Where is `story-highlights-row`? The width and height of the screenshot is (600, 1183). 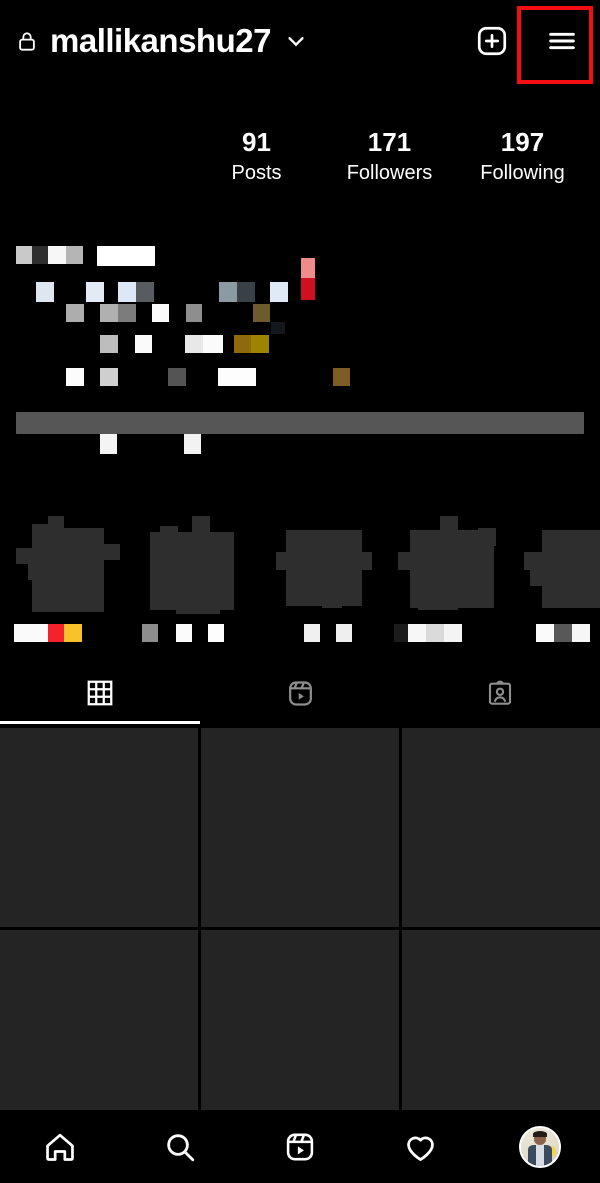 story-highlights-row is located at coordinates (300, 560).